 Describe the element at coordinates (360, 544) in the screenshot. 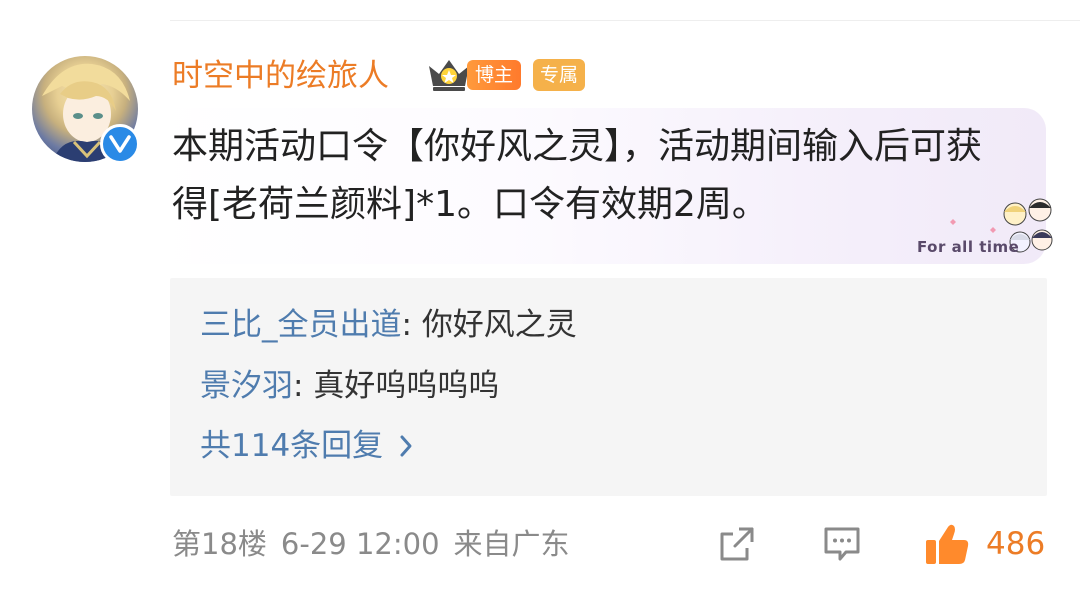

I see `post-datetime: 6-29 12:00` at that location.